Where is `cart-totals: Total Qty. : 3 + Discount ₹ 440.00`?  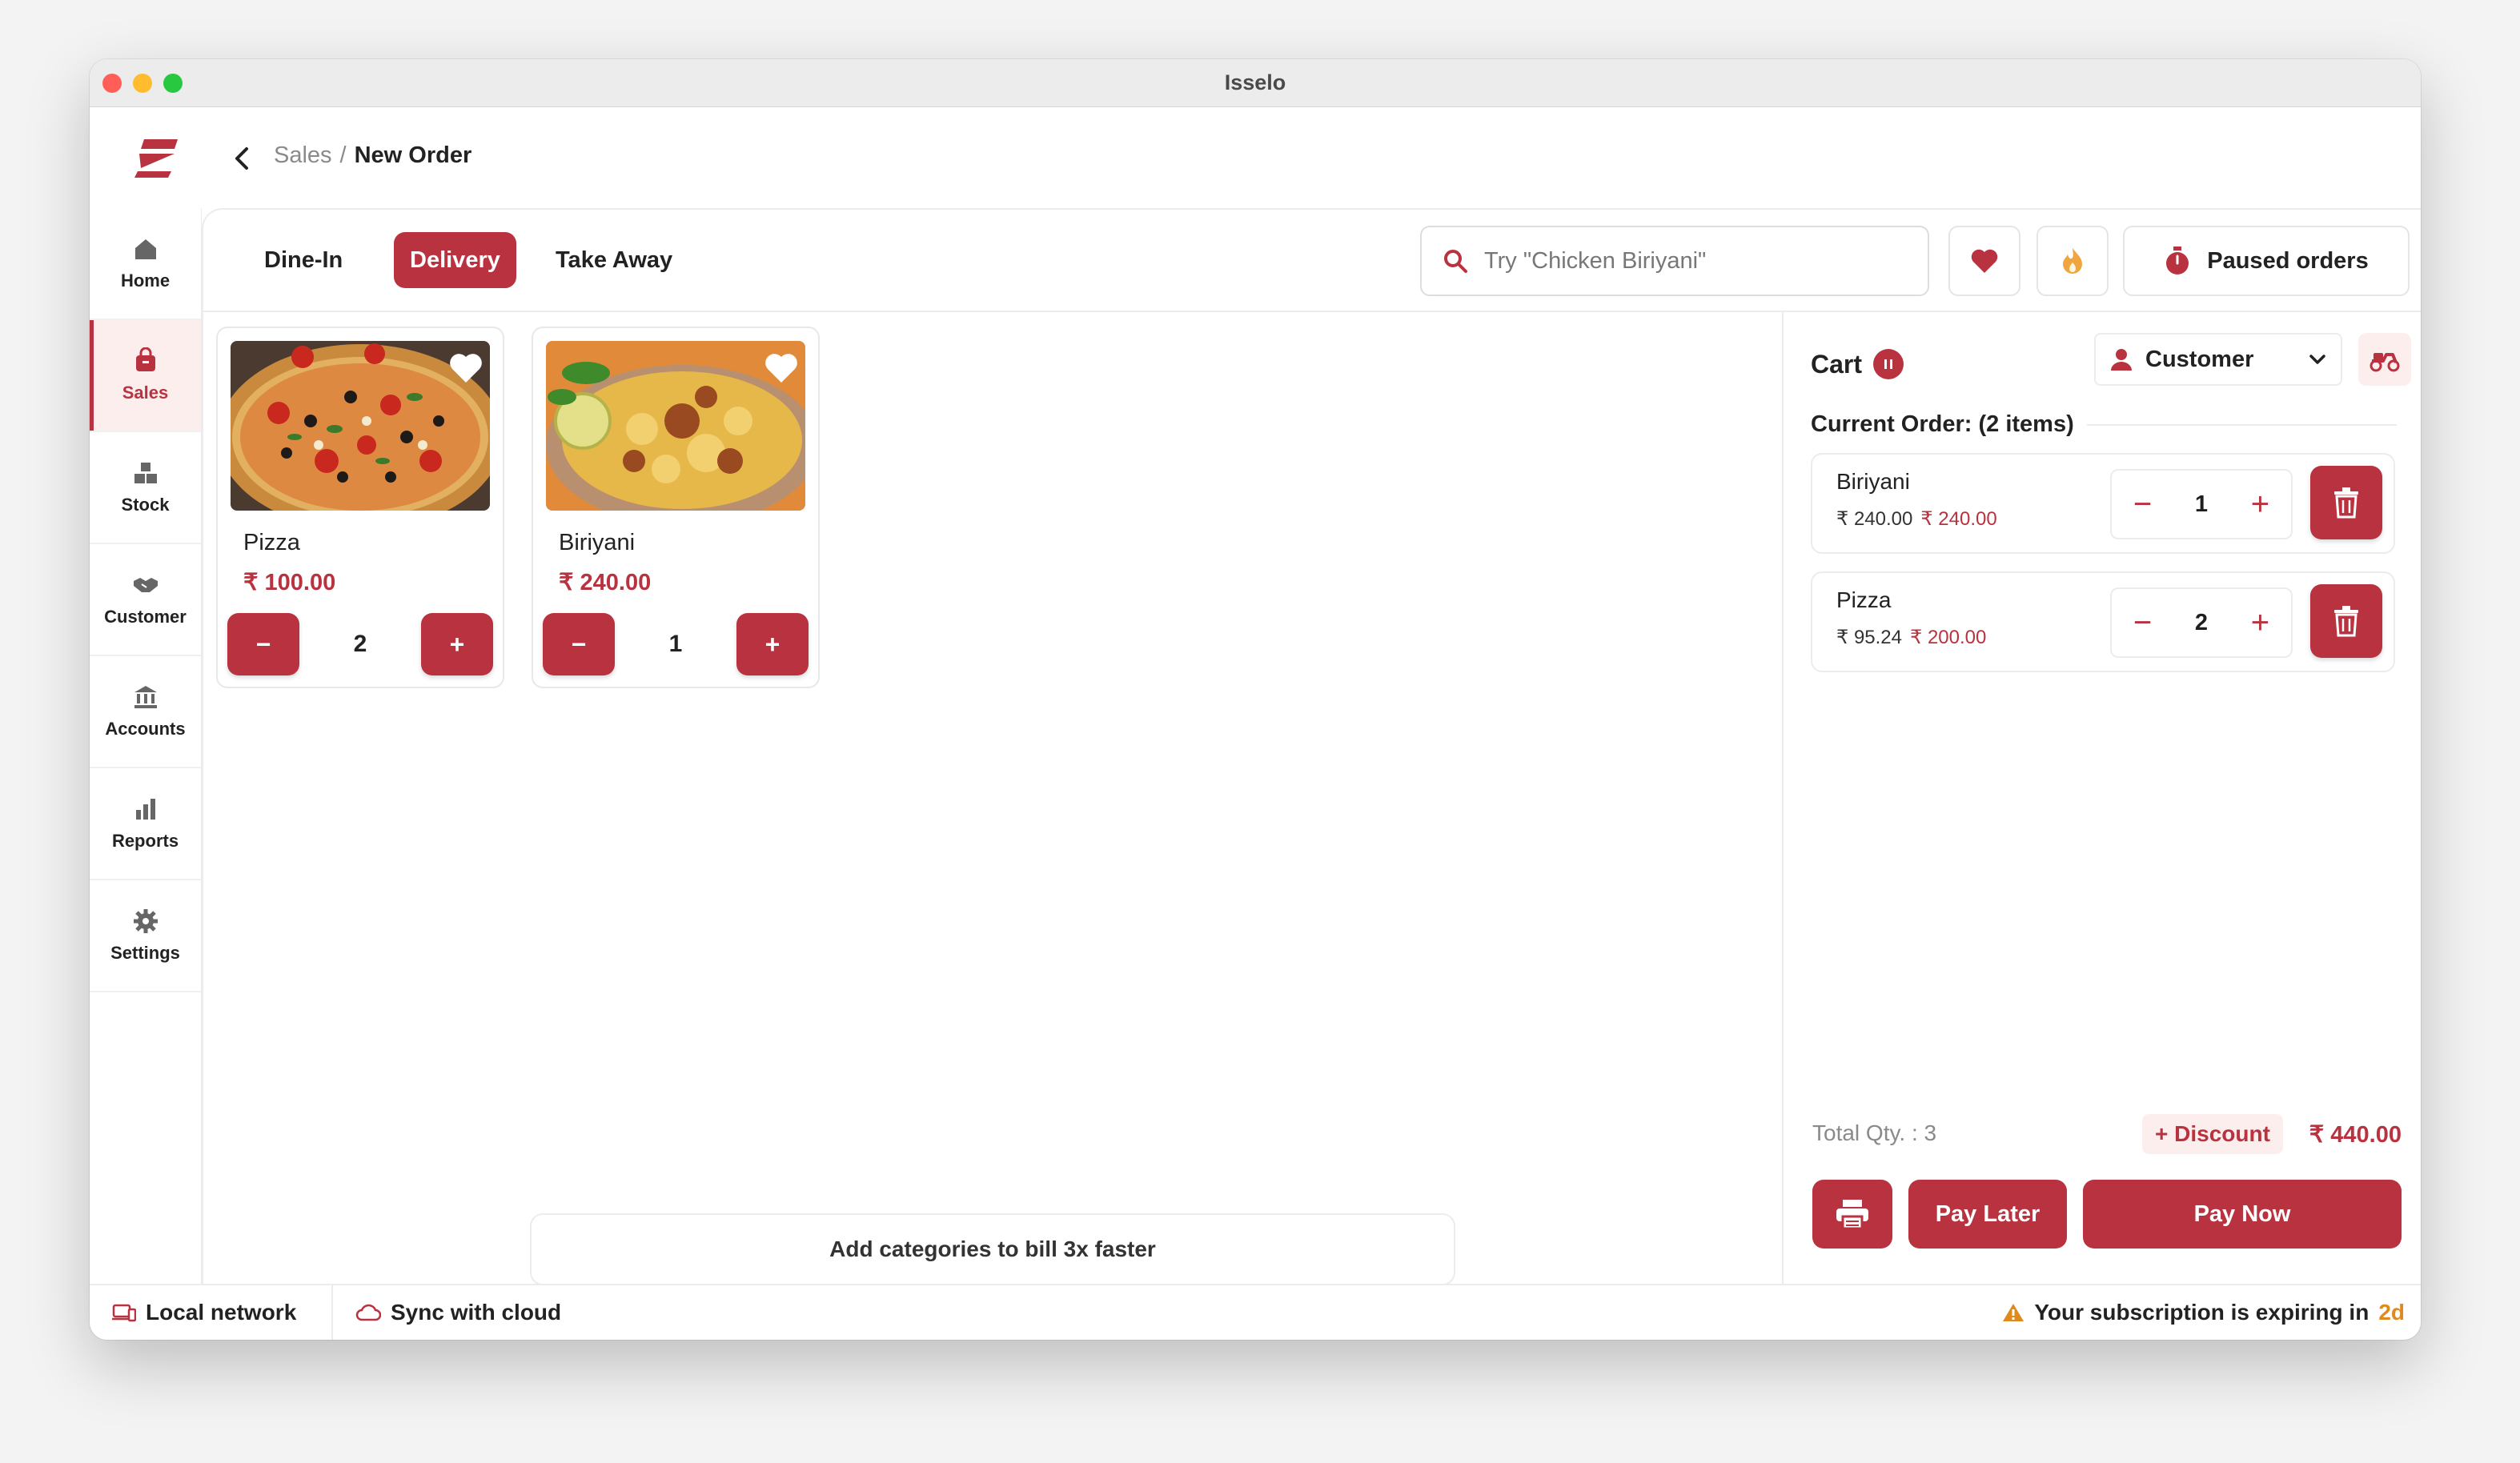
cart-totals: Total Qty. : 3 + Discount ₹ 440.00 is located at coordinates (2107, 1135).